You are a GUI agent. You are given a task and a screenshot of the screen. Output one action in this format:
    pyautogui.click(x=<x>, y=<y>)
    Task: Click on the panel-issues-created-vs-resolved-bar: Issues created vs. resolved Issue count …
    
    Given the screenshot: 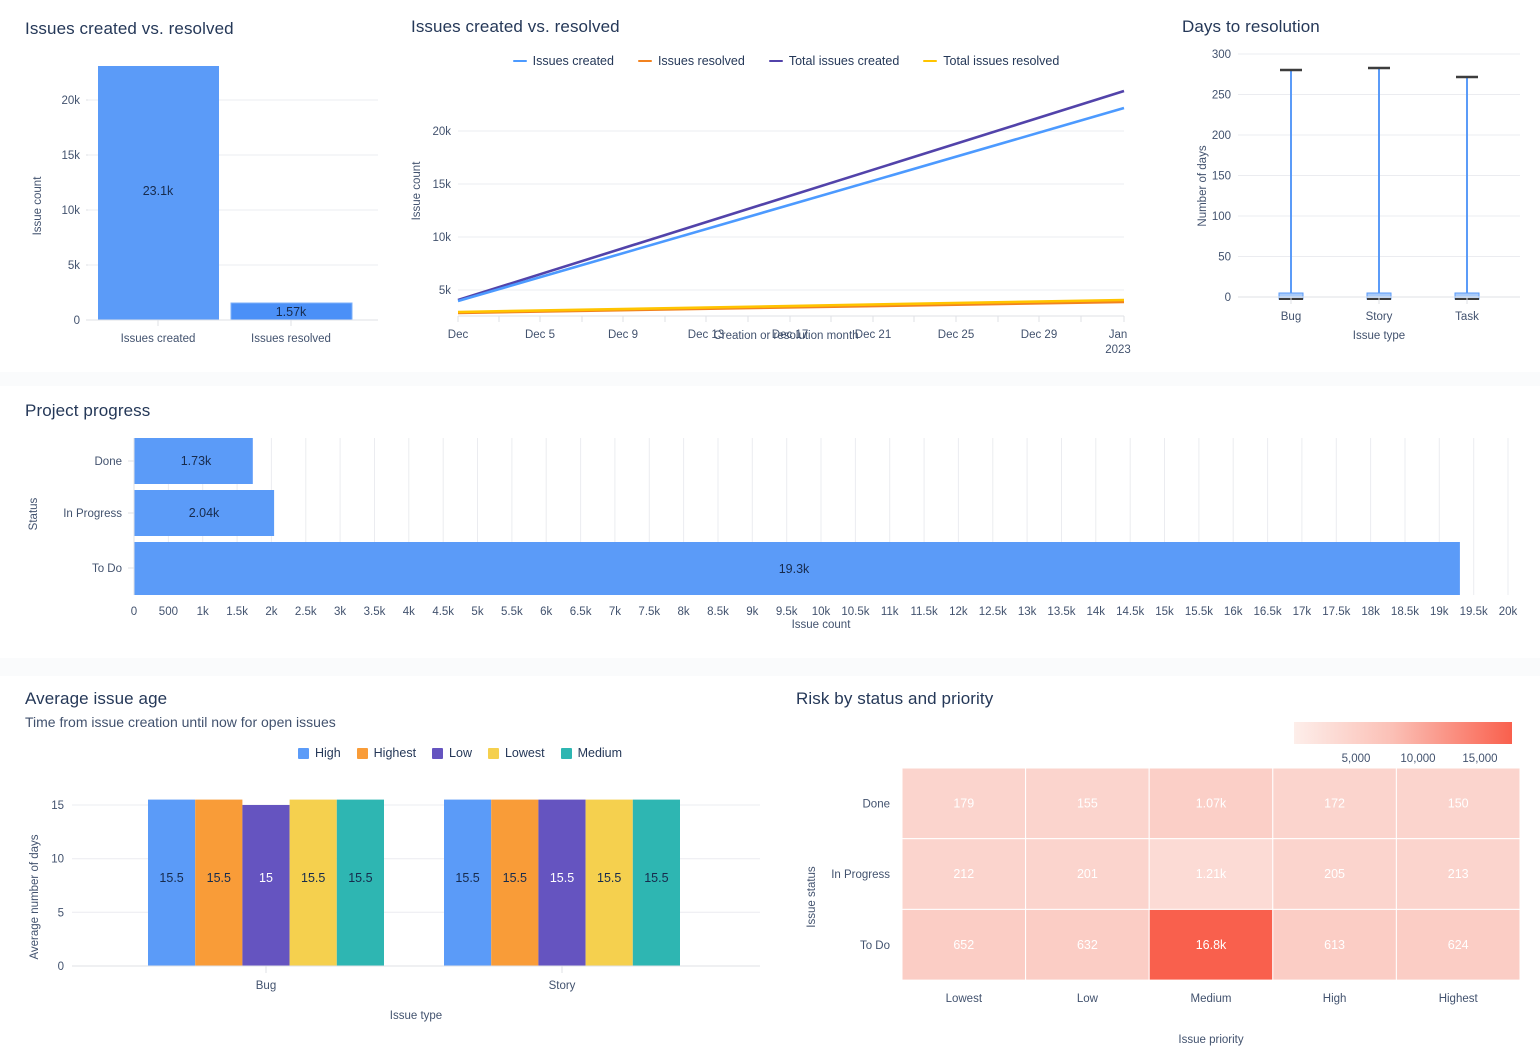 What is the action you would take?
    pyautogui.click(x=198, y=186)
    